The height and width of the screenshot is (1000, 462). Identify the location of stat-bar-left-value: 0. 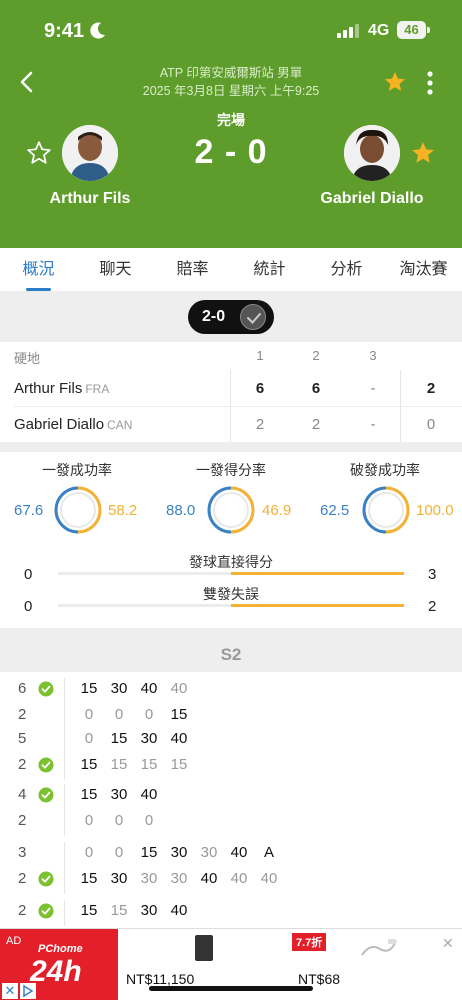
(28, 606).